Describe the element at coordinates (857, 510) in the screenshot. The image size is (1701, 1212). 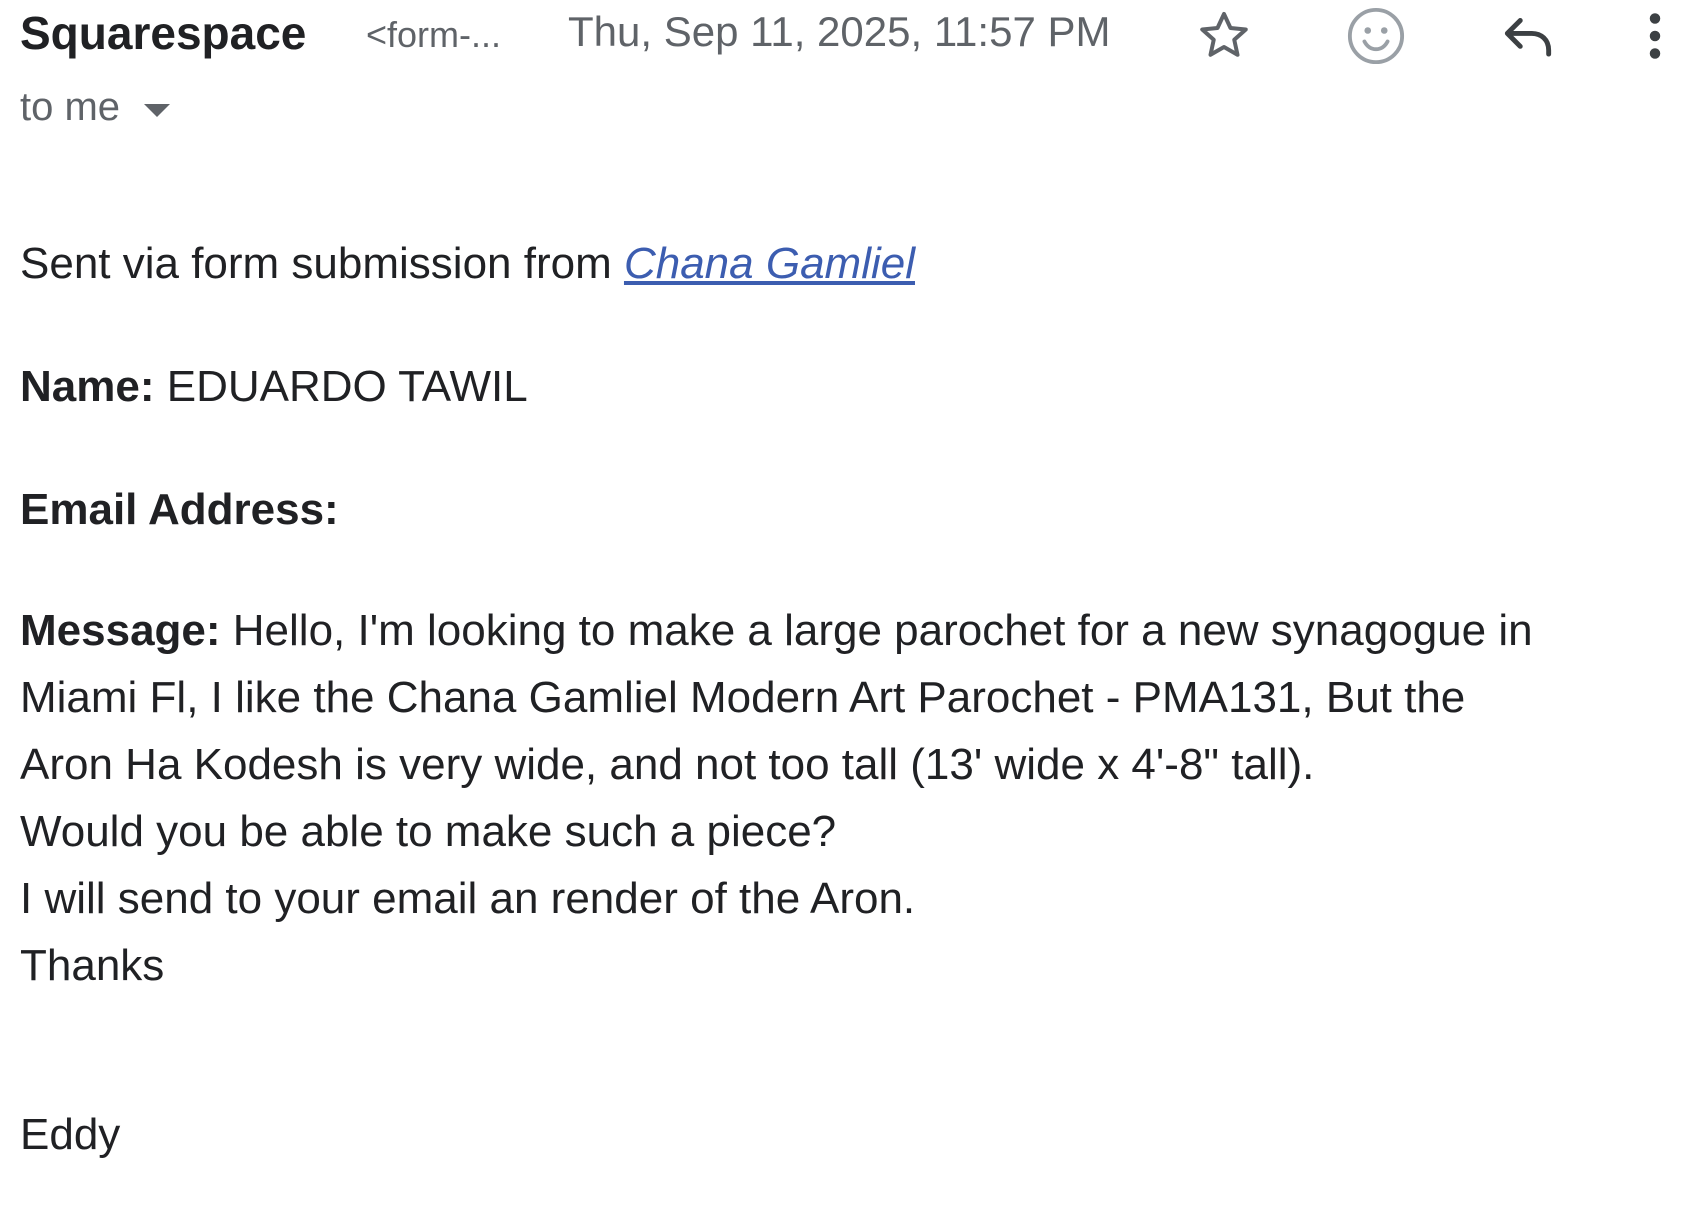
I see `email-field: Email Address:` at that location.